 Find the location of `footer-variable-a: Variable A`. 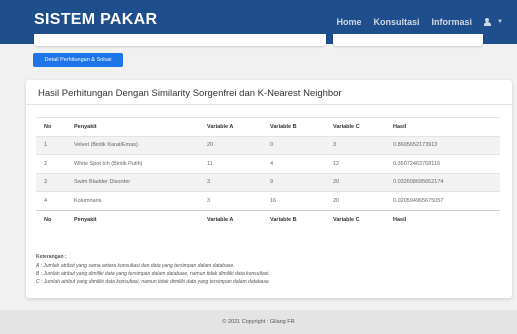

footer-variable-a: Variable A is located at coordinates (230, 219).